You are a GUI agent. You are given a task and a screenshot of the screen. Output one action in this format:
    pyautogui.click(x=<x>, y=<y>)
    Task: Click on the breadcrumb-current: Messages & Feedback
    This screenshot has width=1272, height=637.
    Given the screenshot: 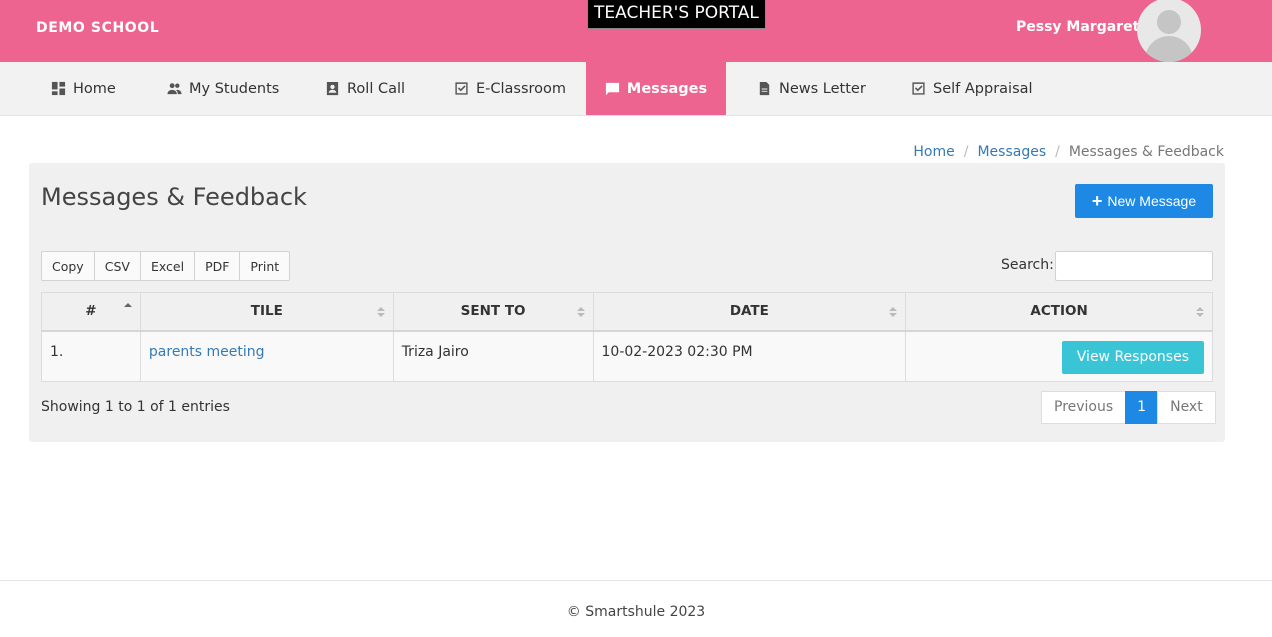 What is the action you would take?
    pyautogui.click(x=1146, y=152)
    